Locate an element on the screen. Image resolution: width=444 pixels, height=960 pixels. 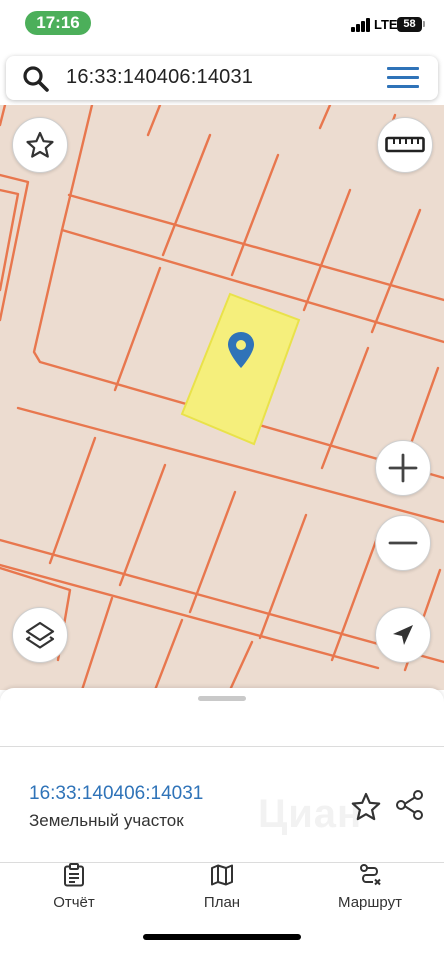
favorite-map-button is located at coordinates (40, 145).